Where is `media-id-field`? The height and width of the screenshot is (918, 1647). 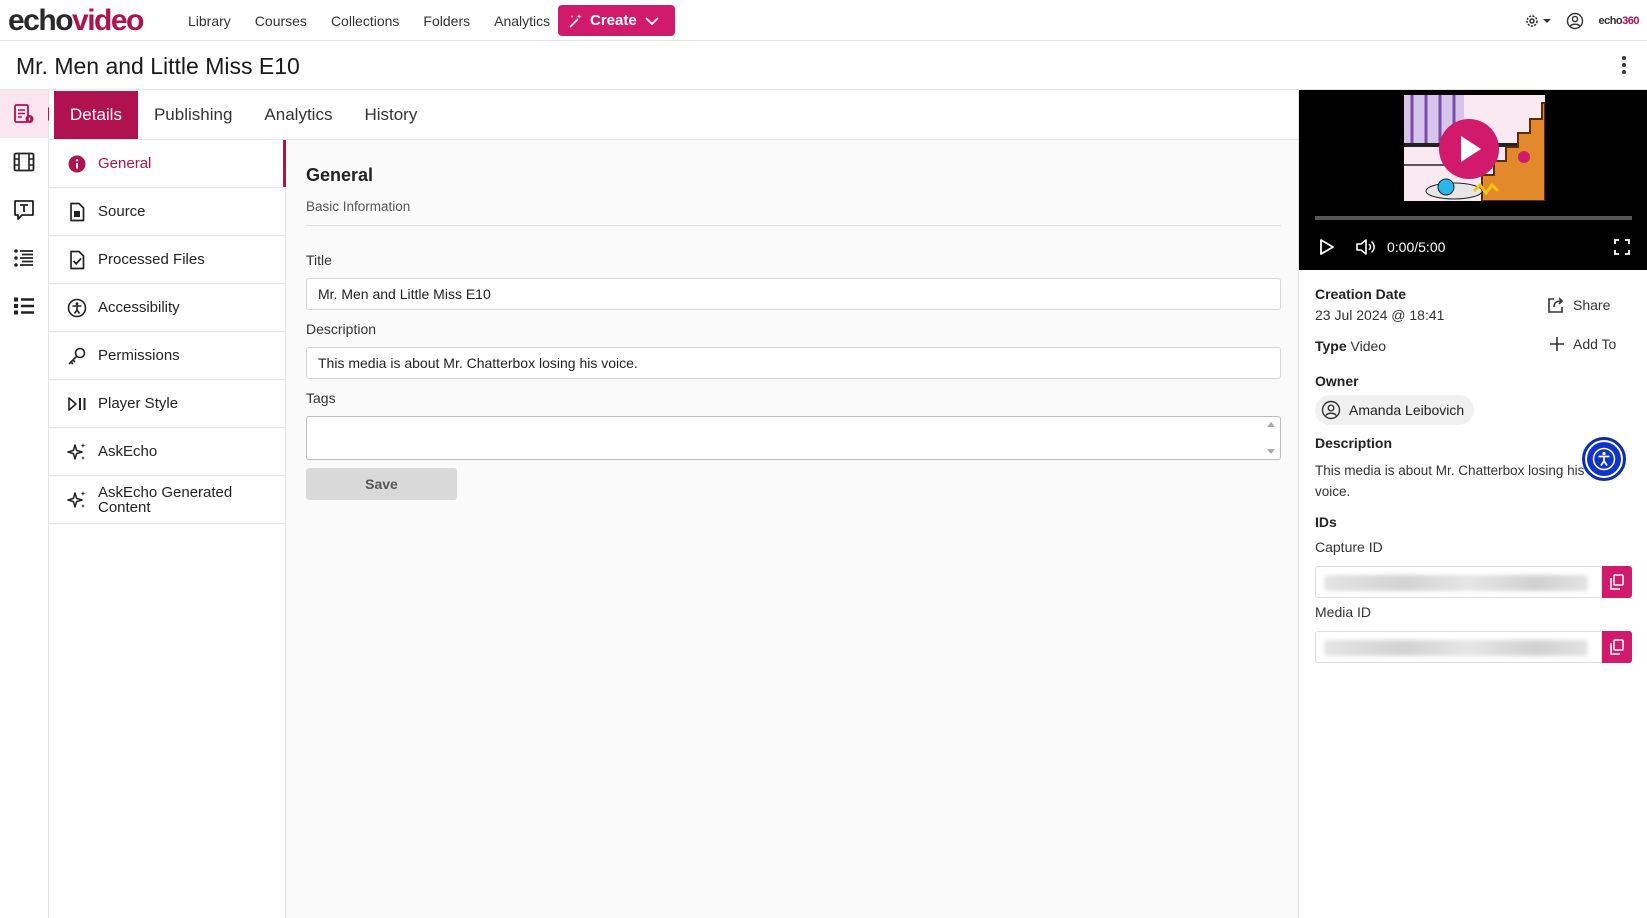 media-id-field is located at coordinates (1458, 647).